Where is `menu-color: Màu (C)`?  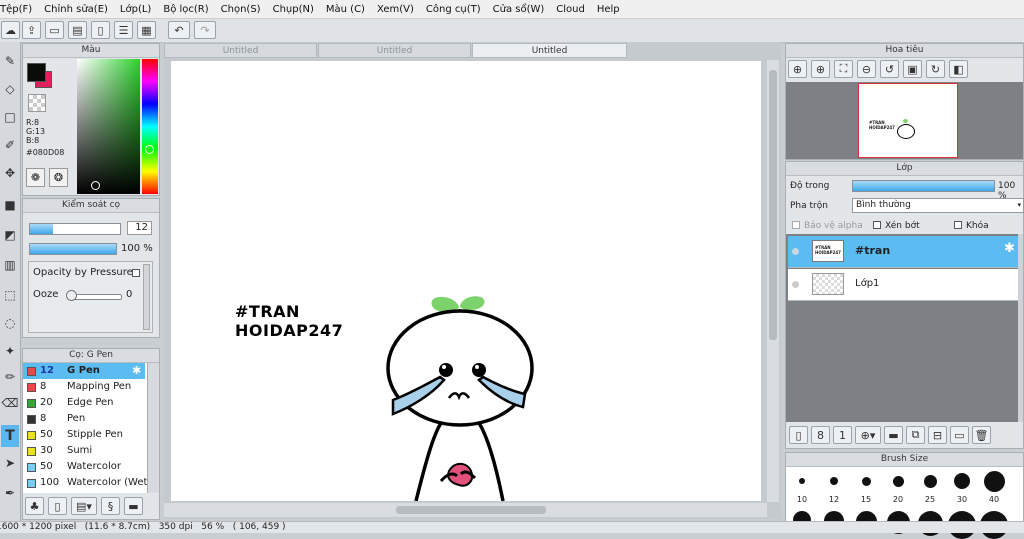 menu-color: Màu (C) is located at coordinates (345, 9).